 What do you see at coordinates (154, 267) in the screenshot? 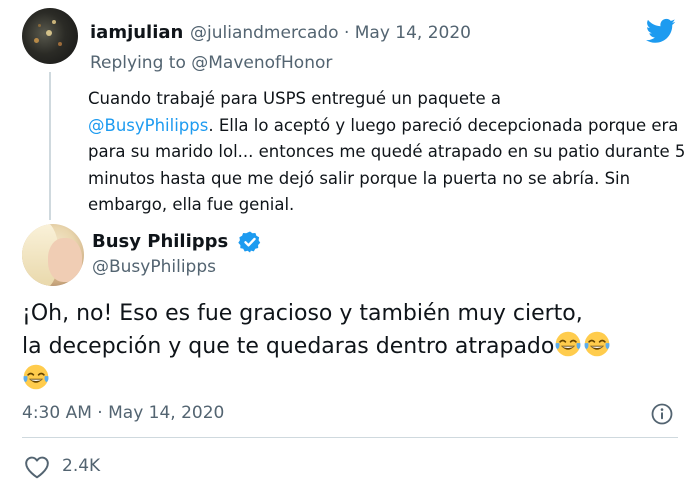
I see `main-handle: @BusyPhilipps` at bounding box center [154, 267].